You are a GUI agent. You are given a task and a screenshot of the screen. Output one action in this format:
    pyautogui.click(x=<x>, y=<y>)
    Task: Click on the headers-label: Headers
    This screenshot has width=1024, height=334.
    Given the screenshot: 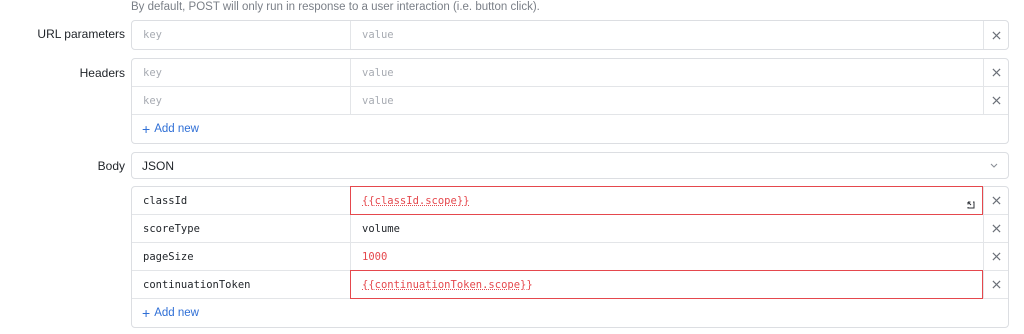 What is the action you would take?
    pyautogui.click(x=102, y=73)
    